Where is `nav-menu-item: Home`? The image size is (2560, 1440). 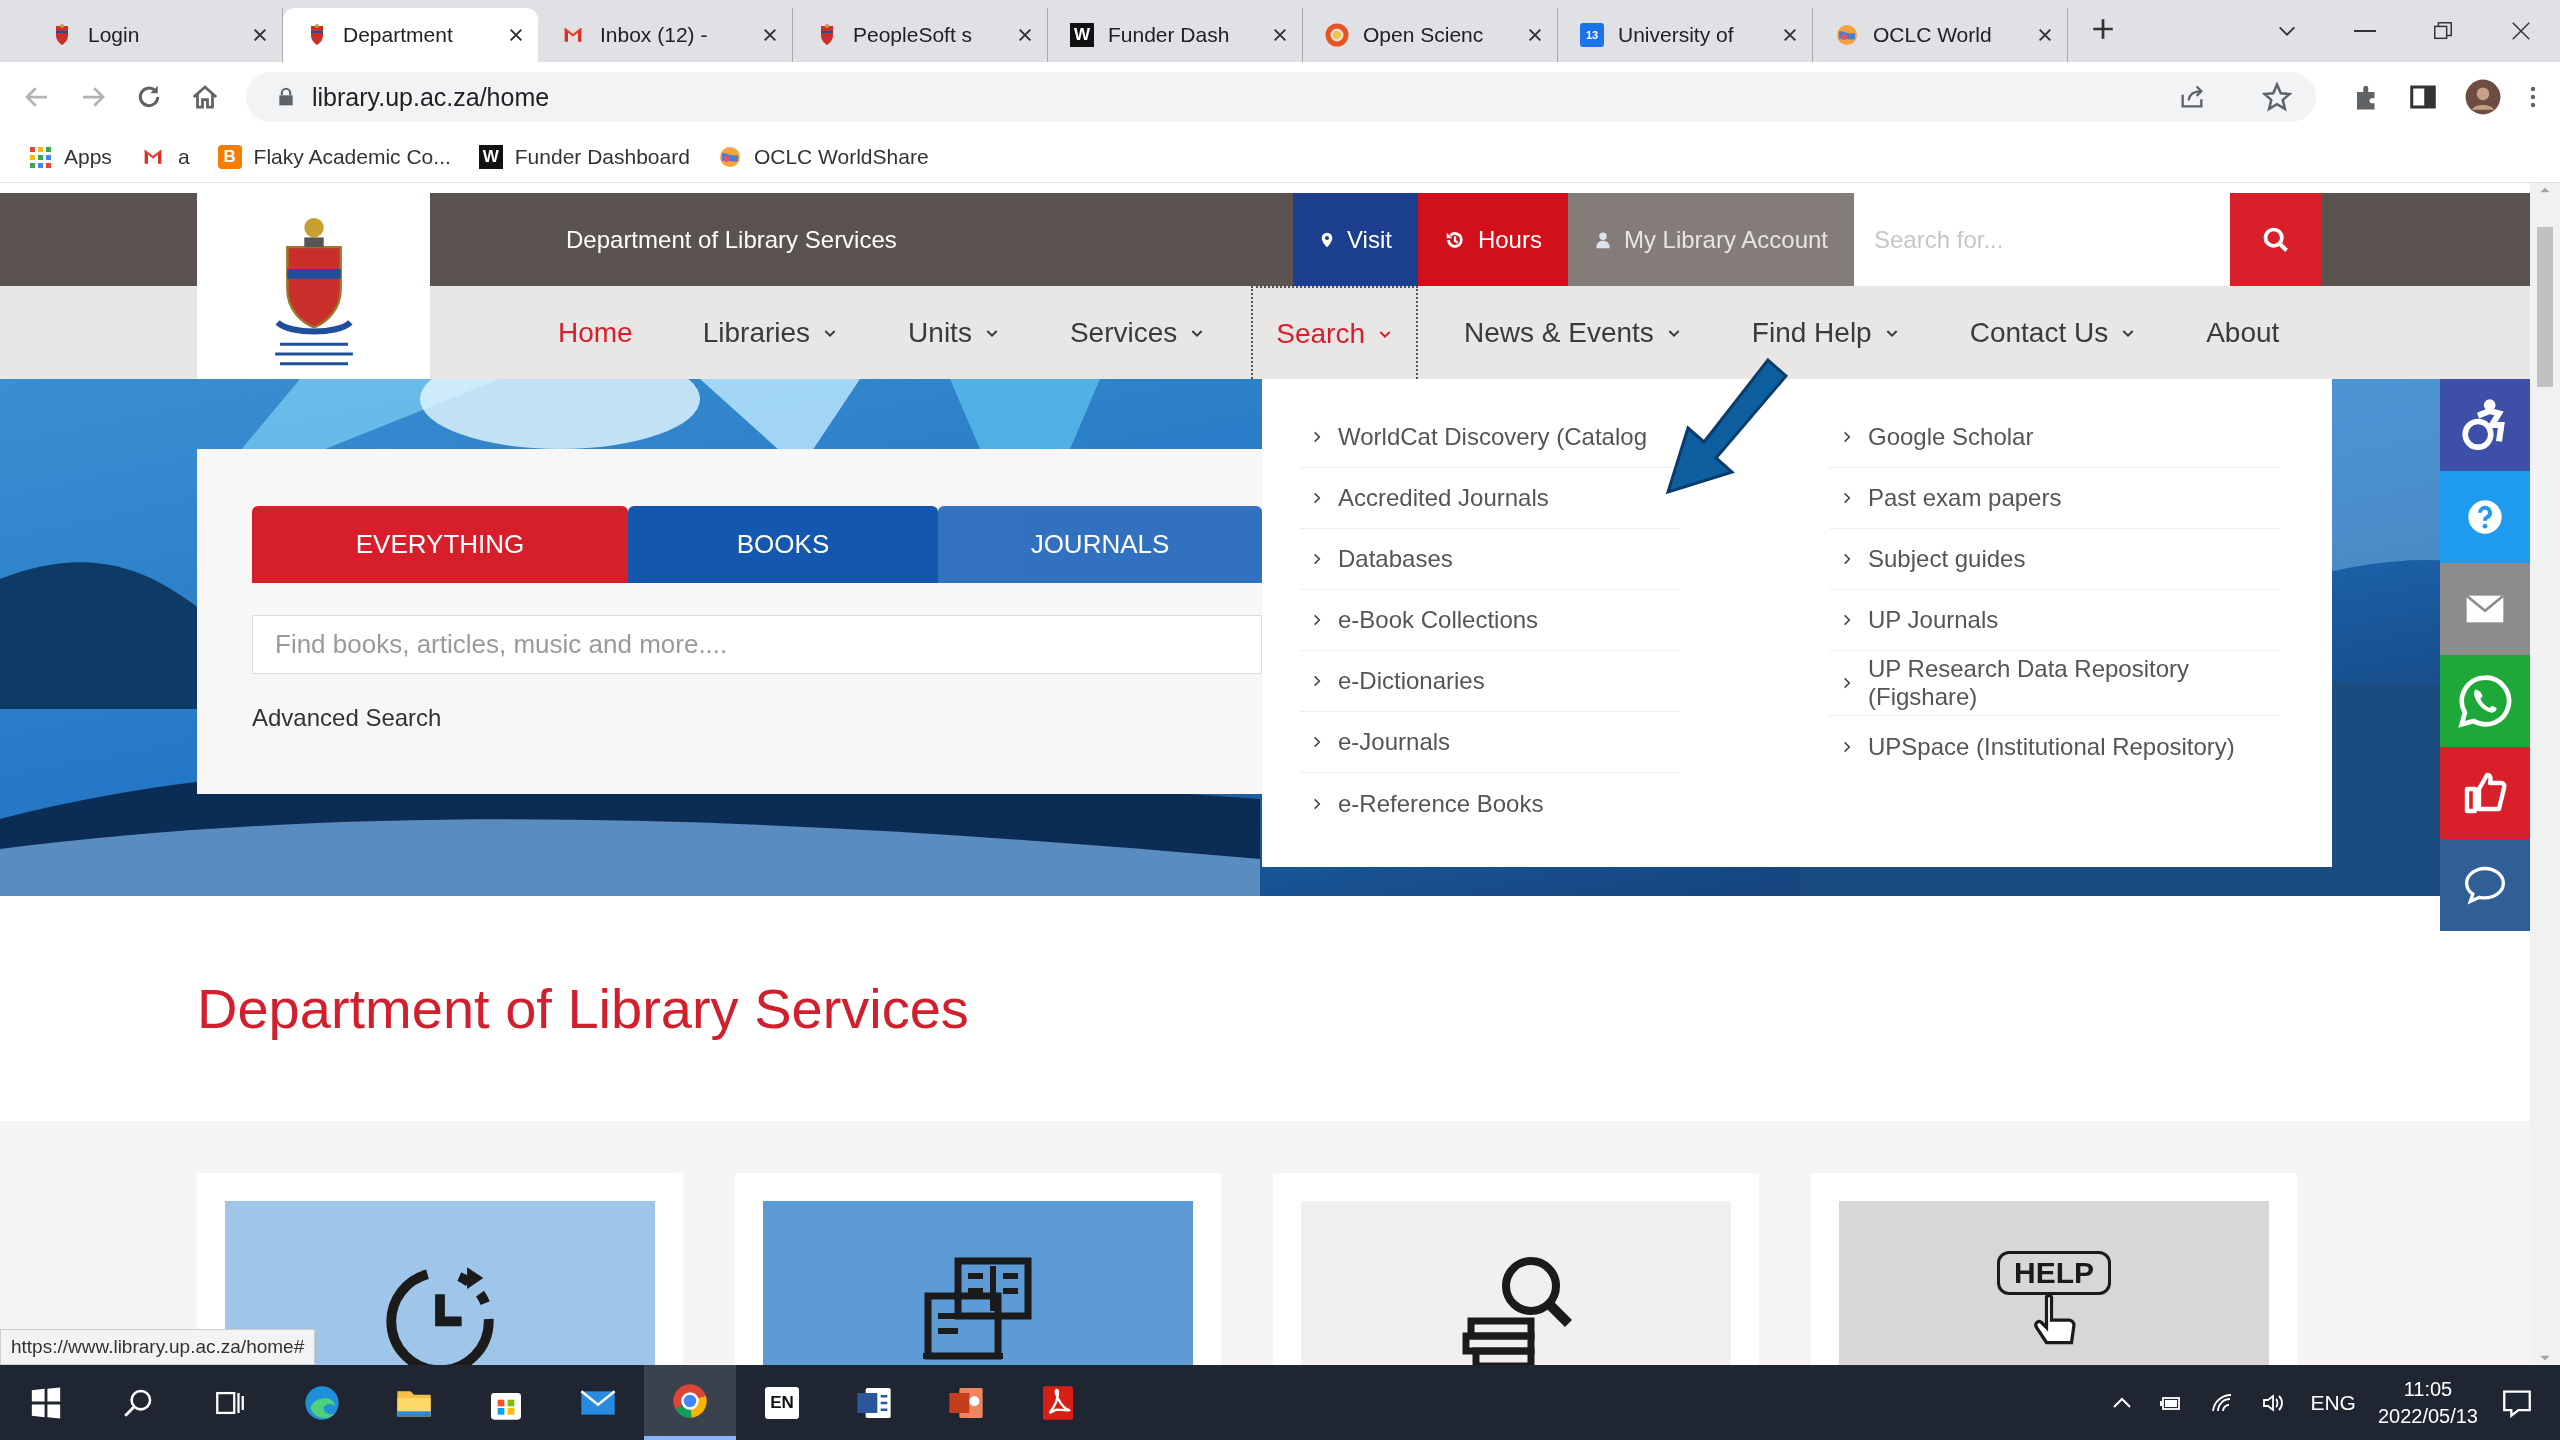
nav-menu-item: Home is located at coordinates (595, 332).